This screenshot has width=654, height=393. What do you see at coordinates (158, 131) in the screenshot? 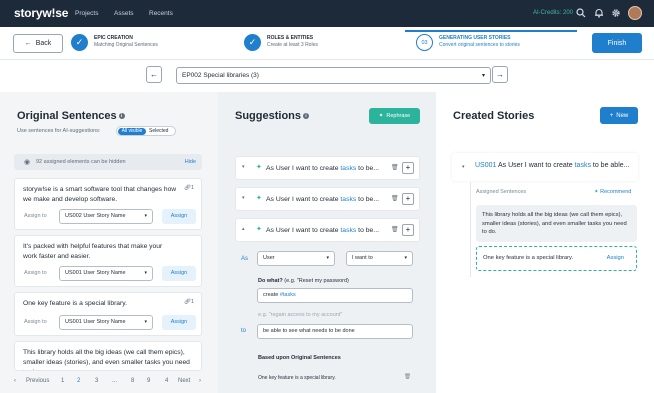
I see `toggle-selected: Selected` at bounding box center [158, 131].